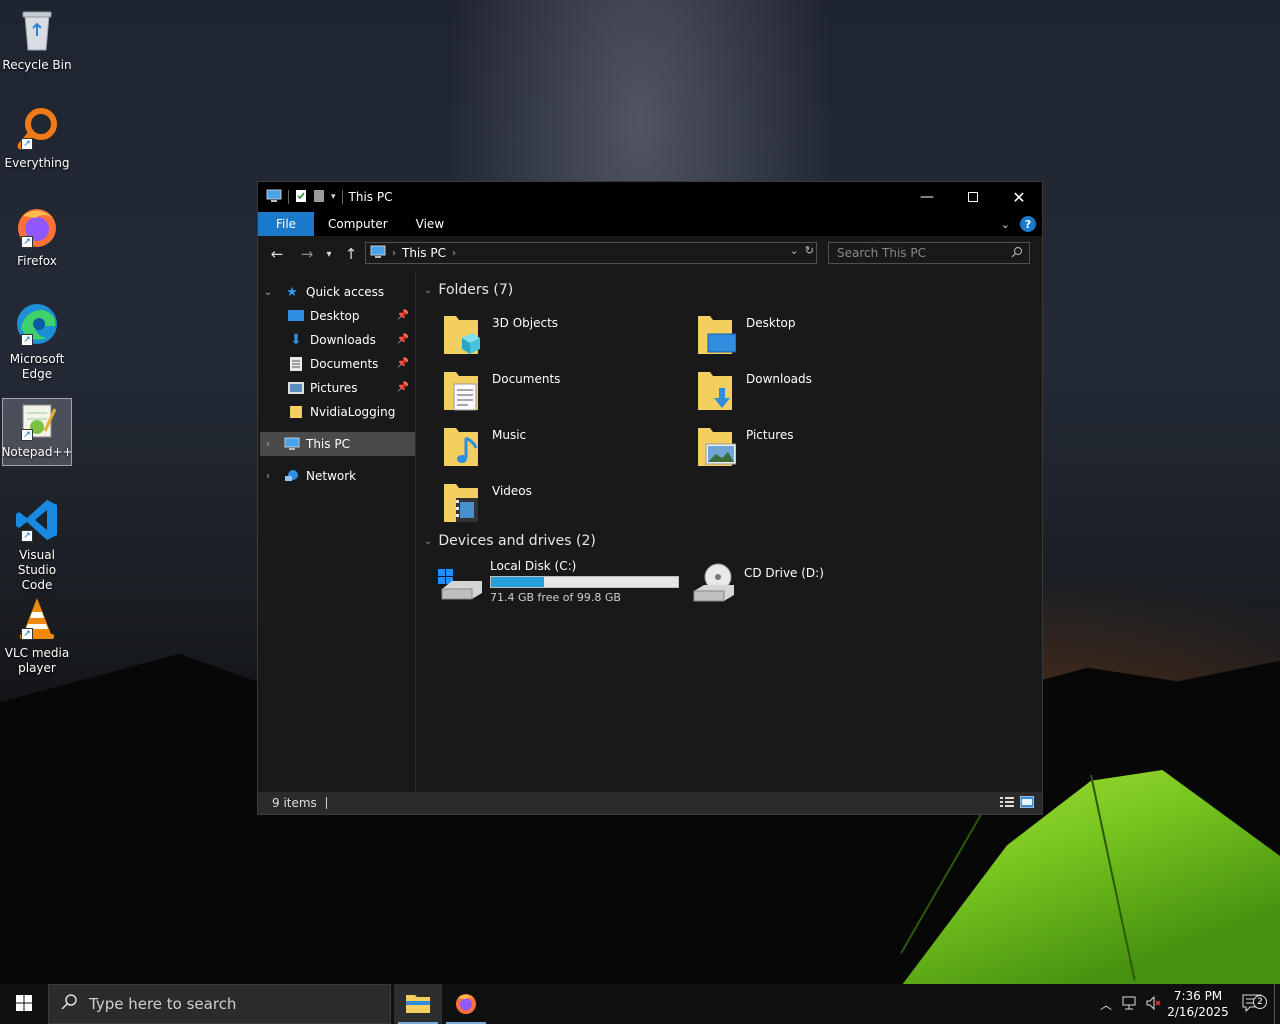 The height and width of the screenshot is (1024, 1280). I want to click on help-button: ?, so click(1028, 224).